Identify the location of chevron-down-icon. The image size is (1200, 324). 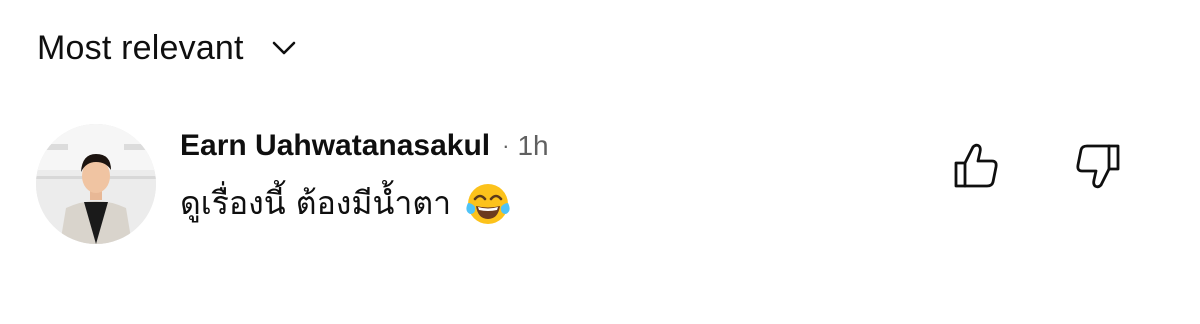
(284, 48).